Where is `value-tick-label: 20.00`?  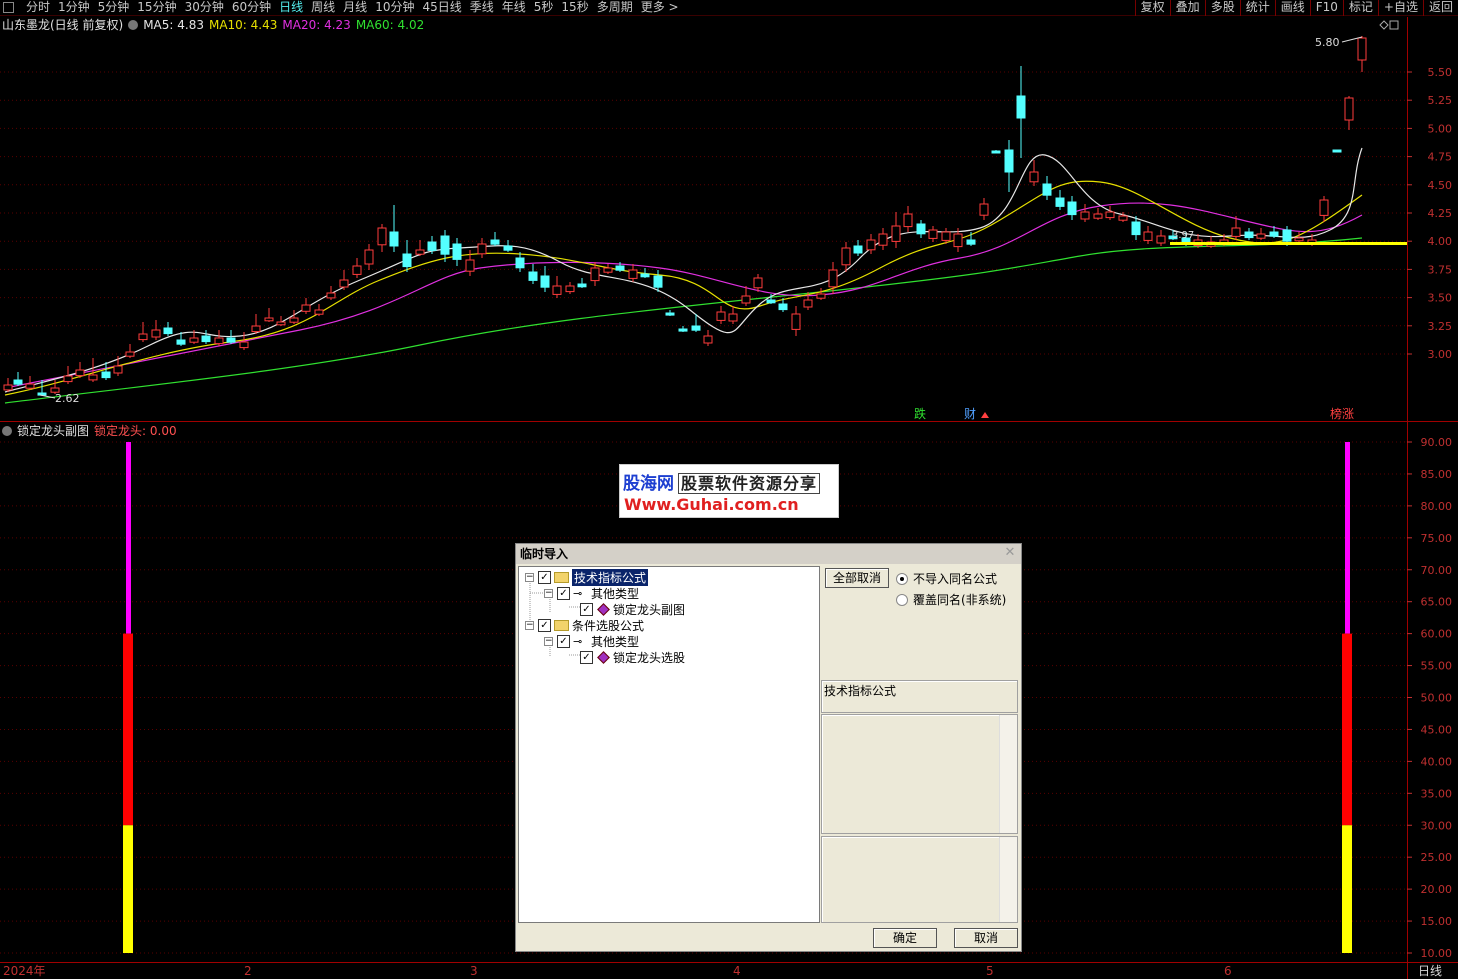 value-tick-label: 20.00 is located at coordinates (1437, 889).